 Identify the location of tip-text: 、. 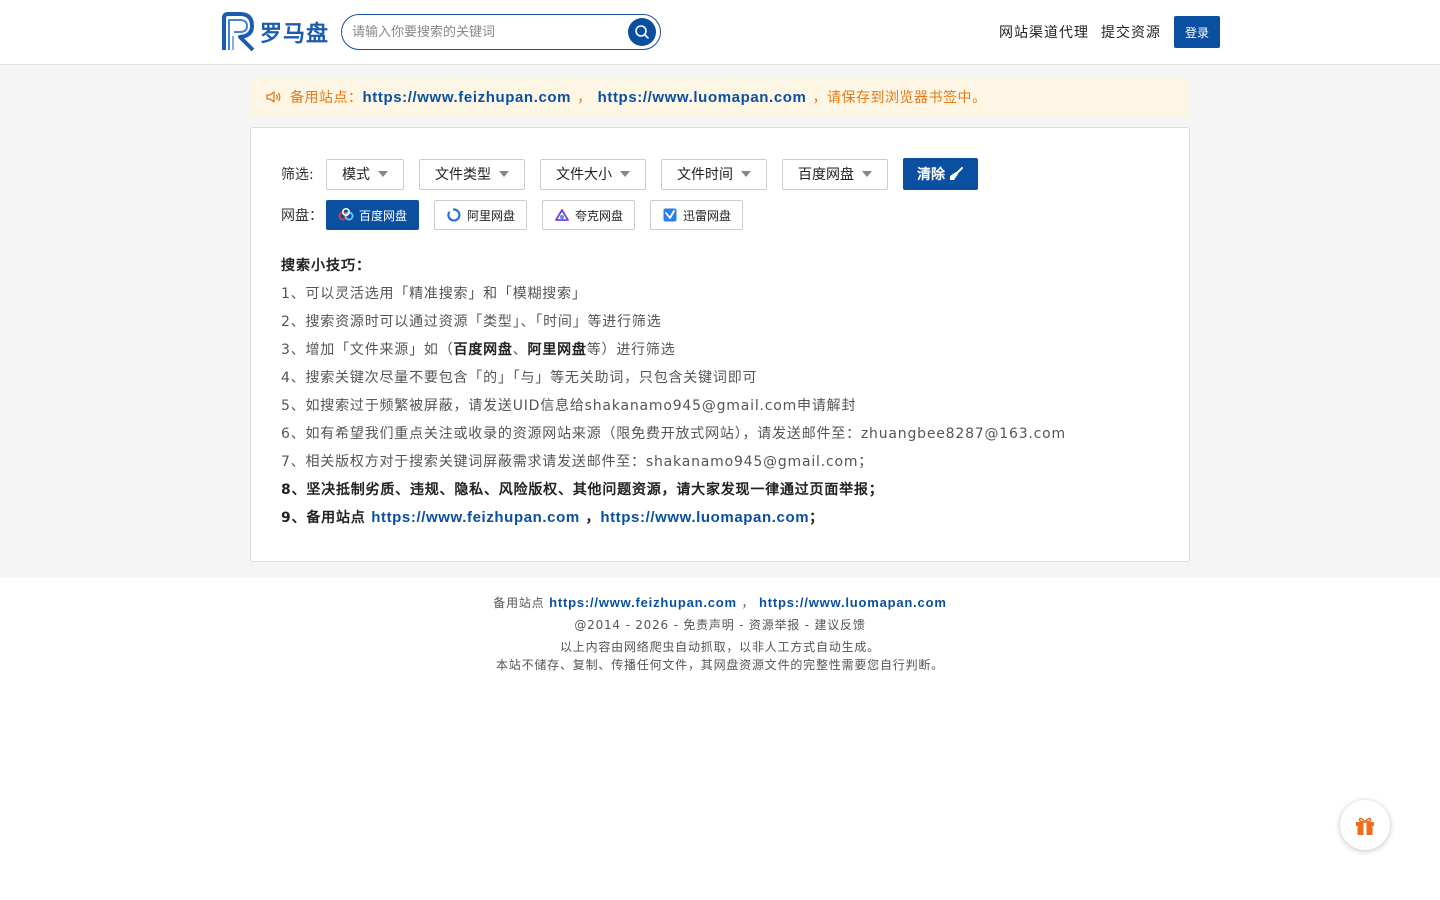
(520, 350).